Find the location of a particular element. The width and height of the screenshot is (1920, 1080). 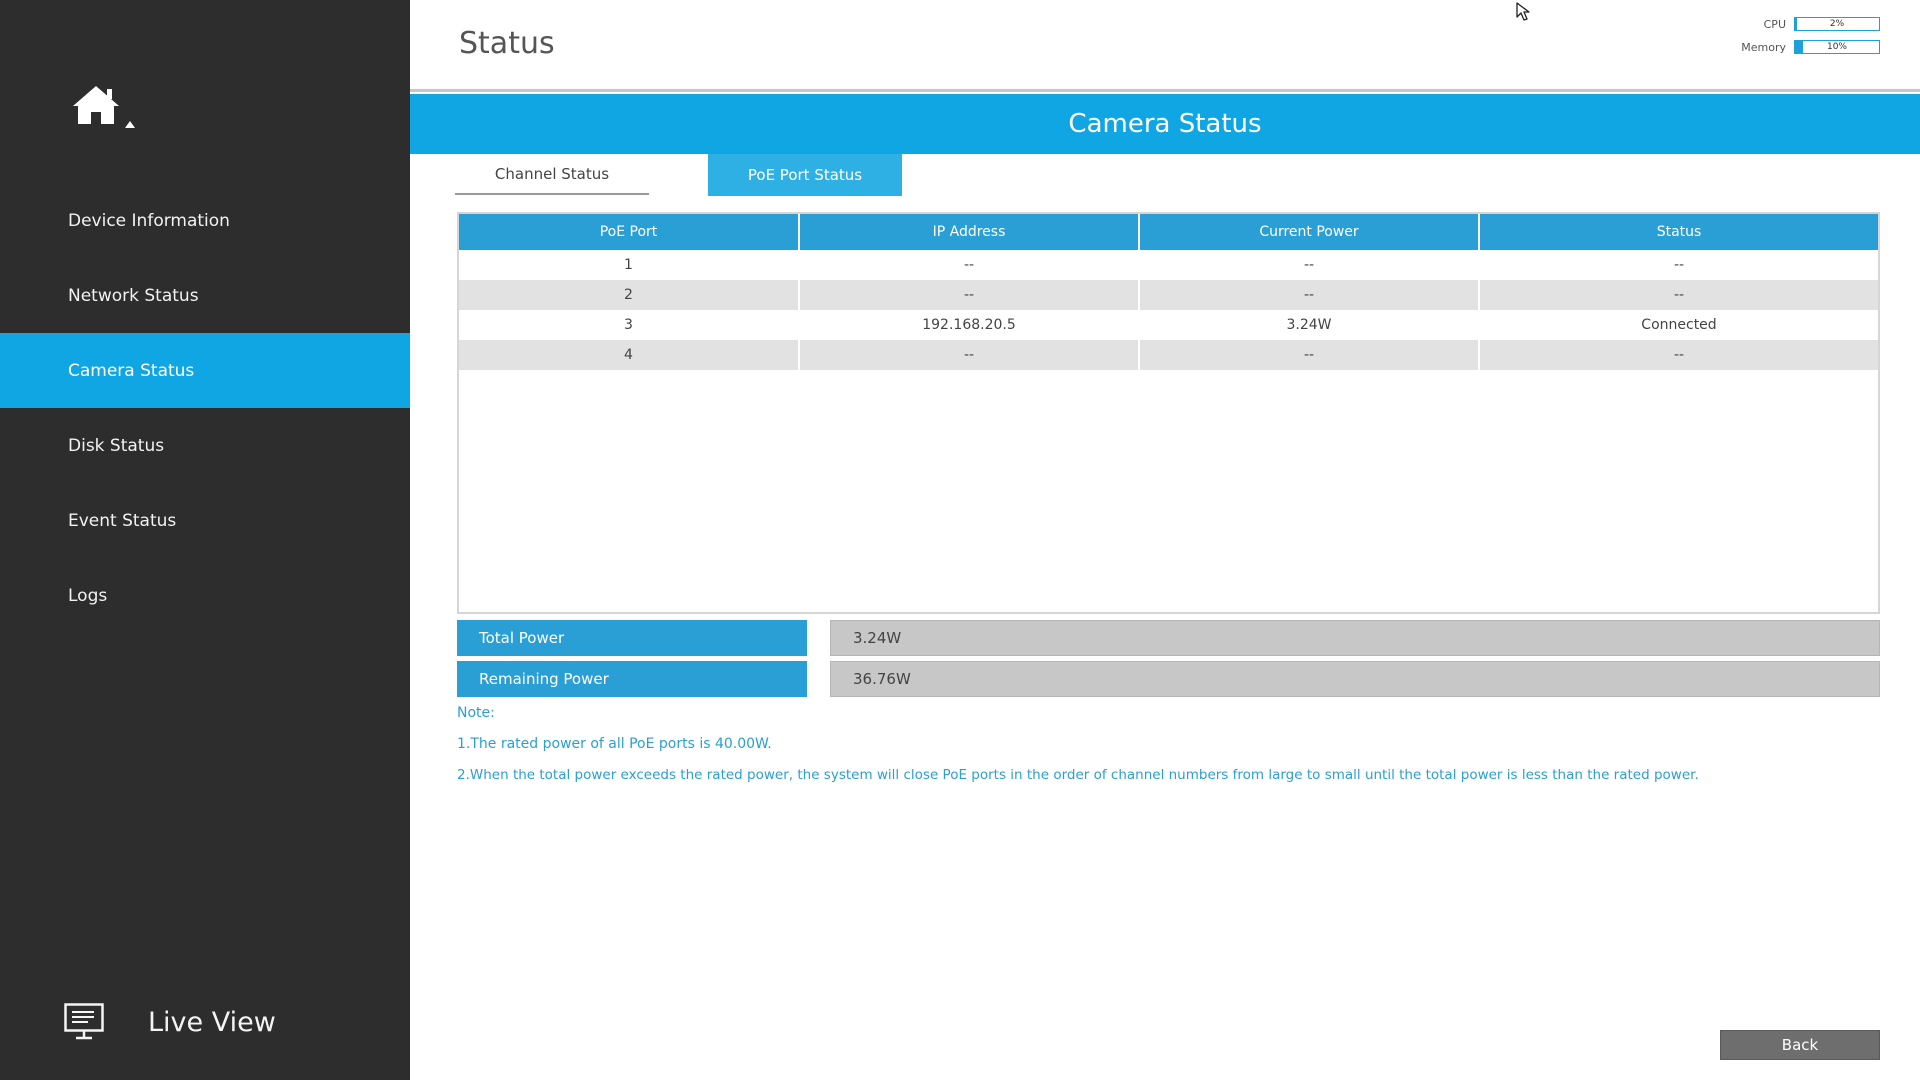

section-banner: Camera Status is located at coordinates (1165, 124).